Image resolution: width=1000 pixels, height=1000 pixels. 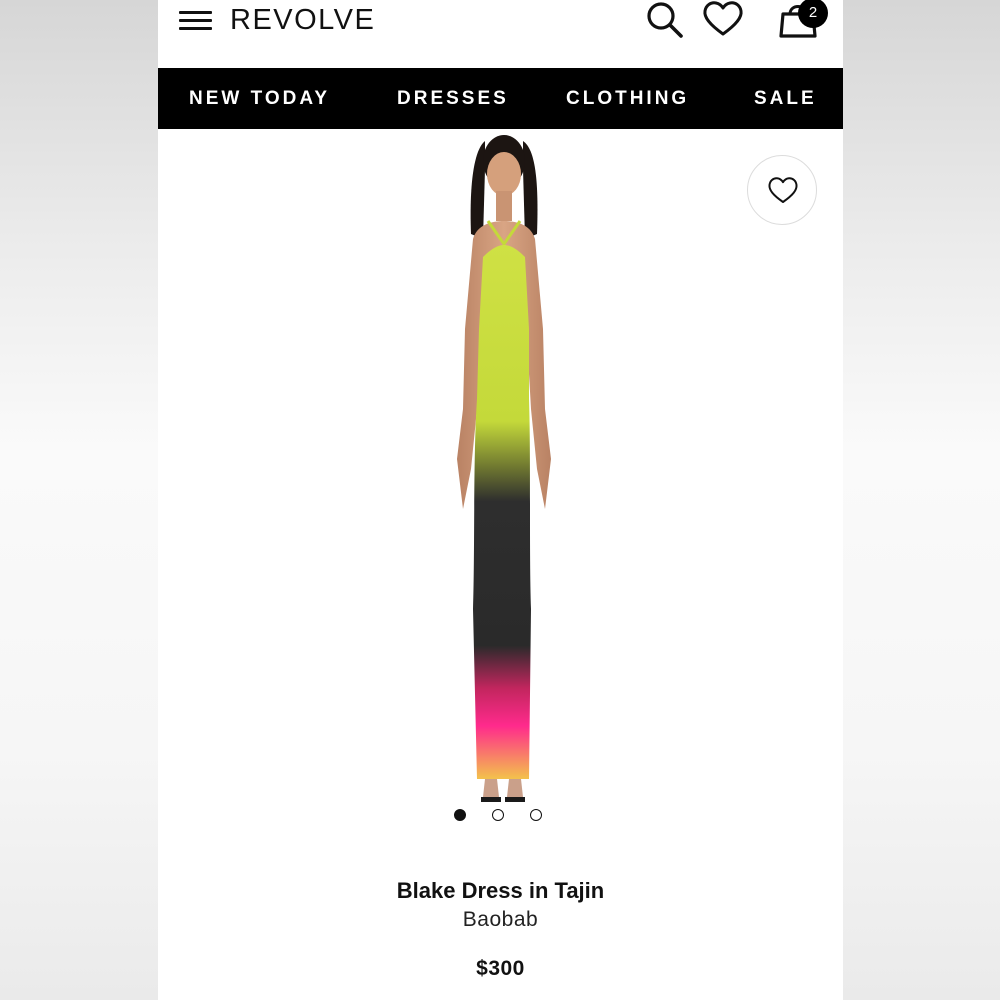 What do you see at coordinates (302, 20) in the screenshot?
I see `site-logo: REVOLVE` at bounding box center [302, 20].